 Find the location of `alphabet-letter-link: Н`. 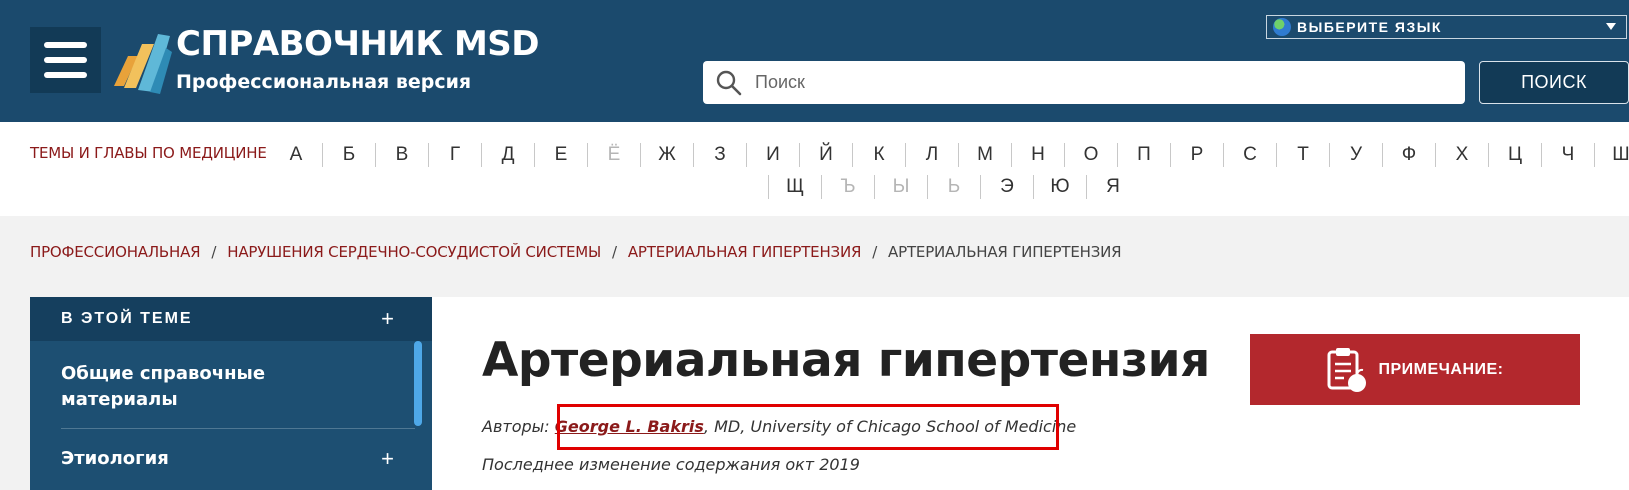

alphabet-letter-link: Н is located at coordinates (1038, 154).